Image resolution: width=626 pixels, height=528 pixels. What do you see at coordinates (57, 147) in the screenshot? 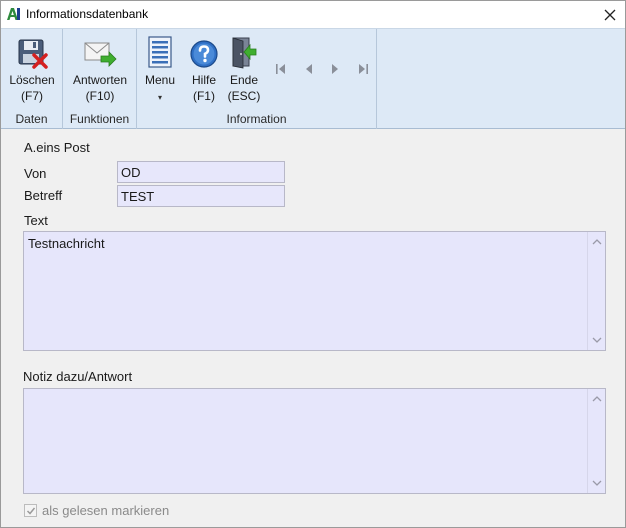
I see `section-title: A.eins Post` at bounding box center [57, 147].